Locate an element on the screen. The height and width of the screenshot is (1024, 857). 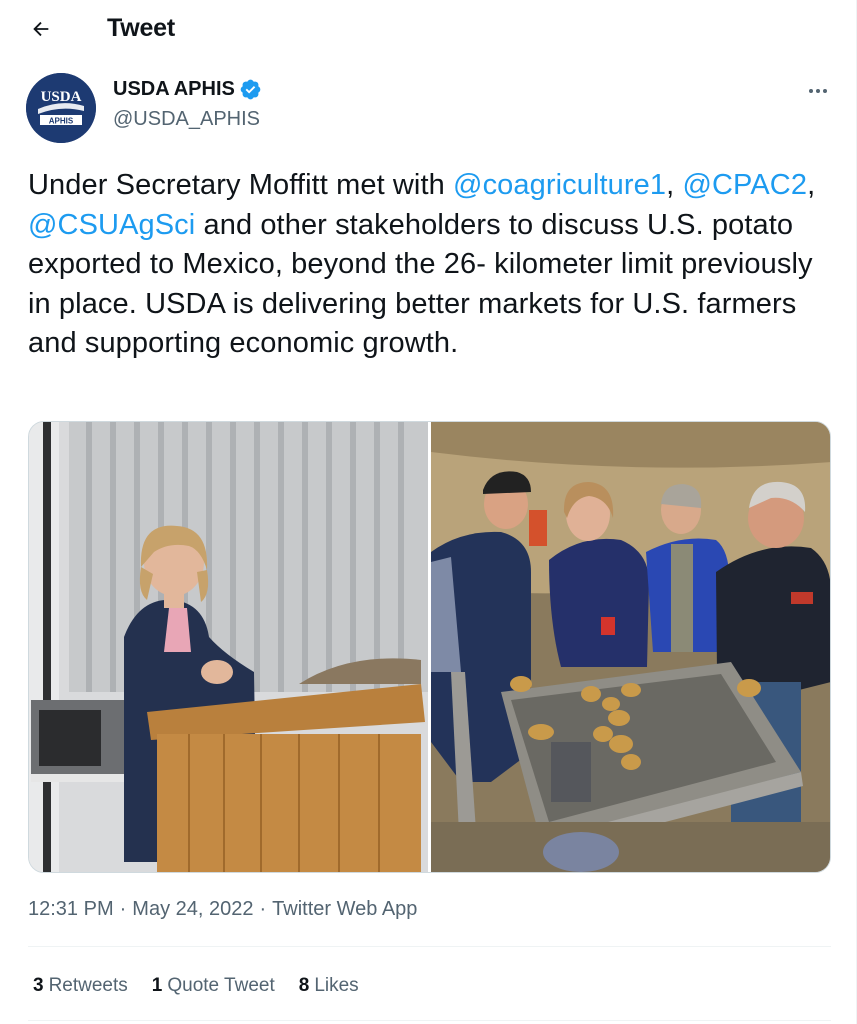
mention-link: @CSUAgSci is located at coordinates (111, 225).